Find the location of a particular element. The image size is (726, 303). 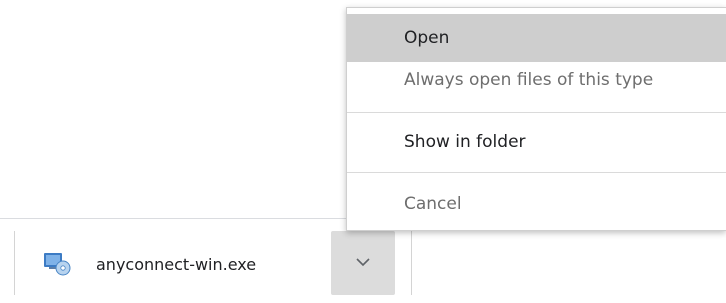

chevron-down-icon is located at coordinates (363, 262).